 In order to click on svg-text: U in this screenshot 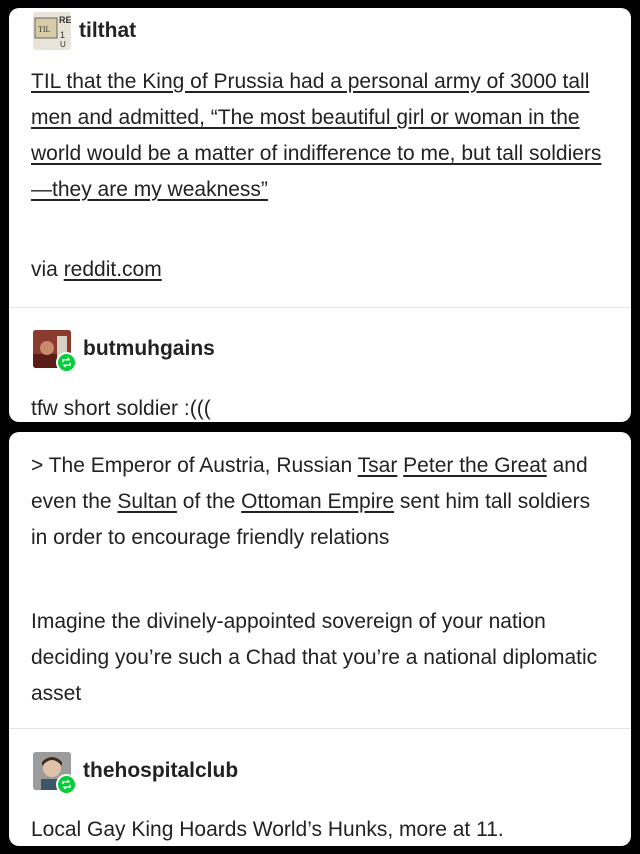, I will do `click(63, 44)`.